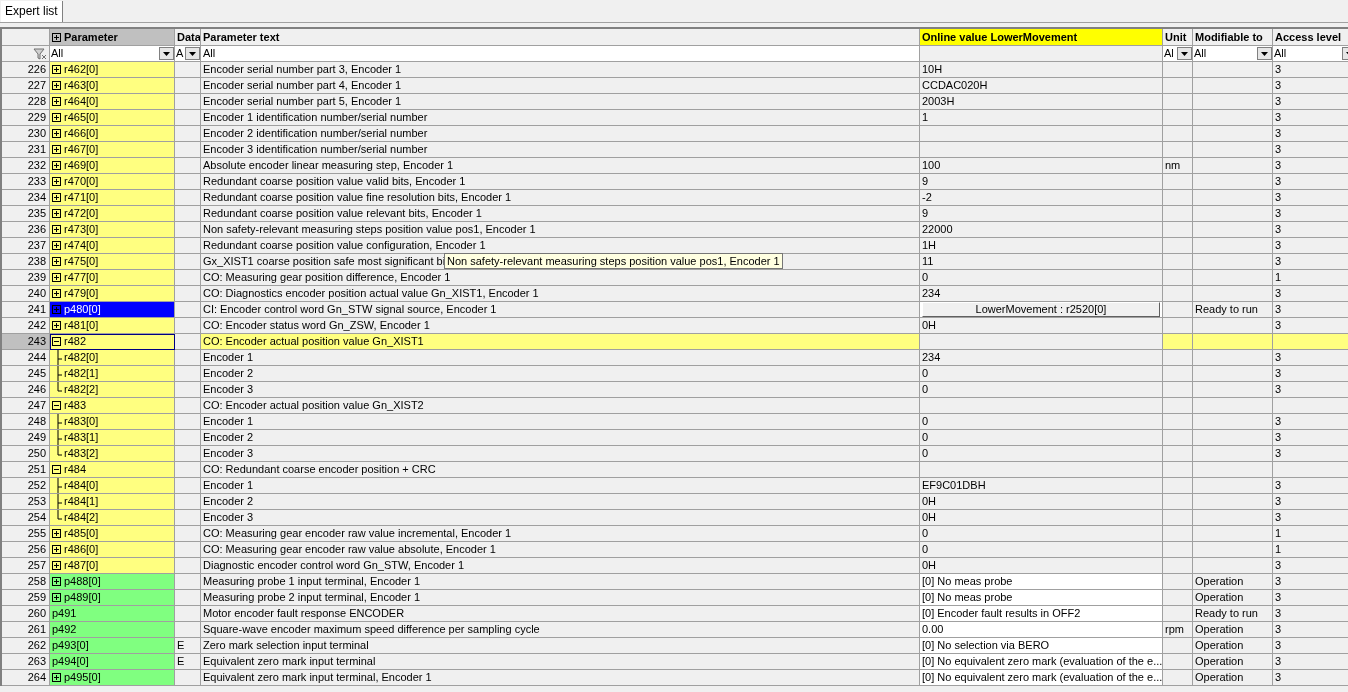 The width and height of the screenshot is (1348, 692). Describe the element at coordinates (112, 246) in the screenshot. I see `parameter-cell: r474[0]` at that location.